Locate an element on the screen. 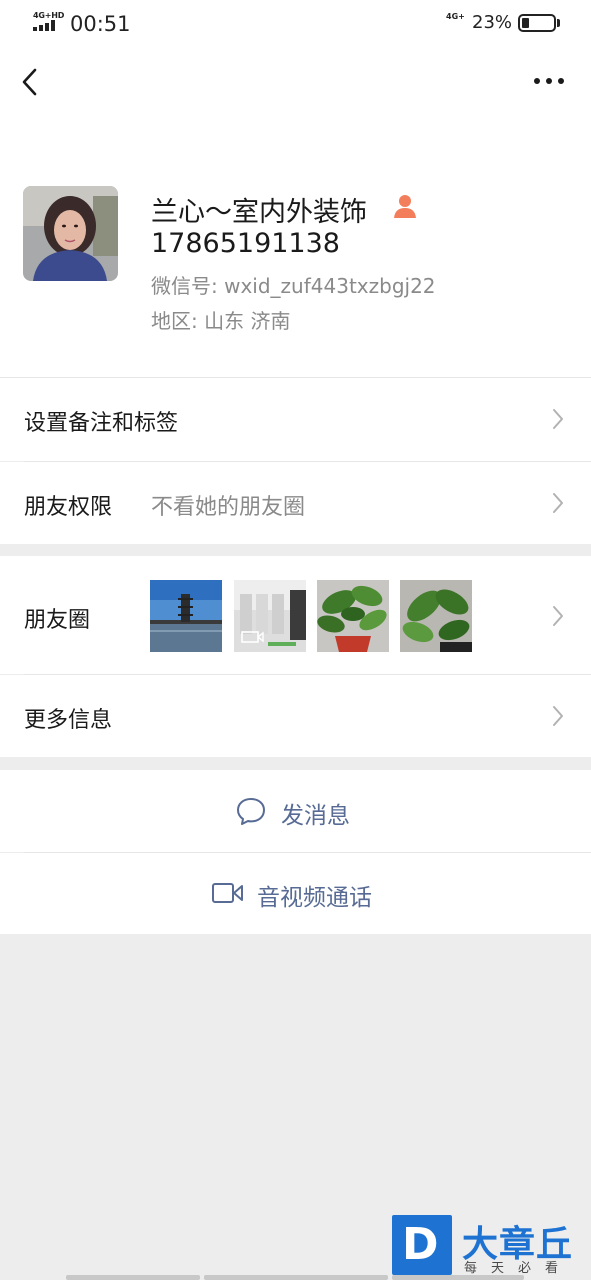  moments-label: 朋友圈 is located at coordinates (57, 620).